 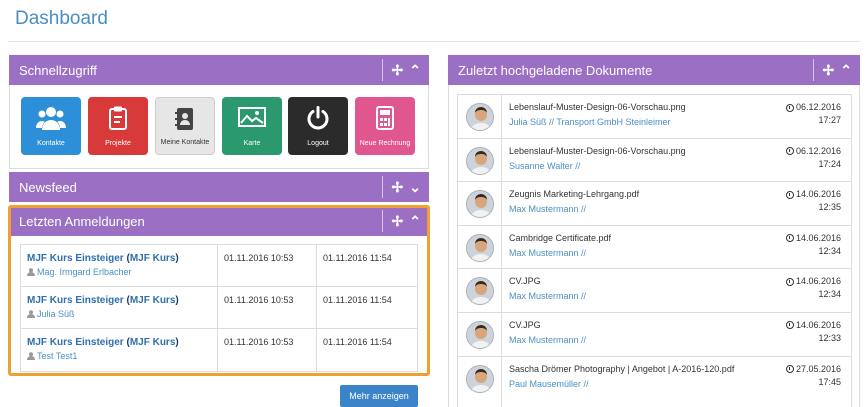 What do you see at coordinates (829, 250) in the screenshot?
I see `document-time: 12:34` at bounding box center [829, 250].